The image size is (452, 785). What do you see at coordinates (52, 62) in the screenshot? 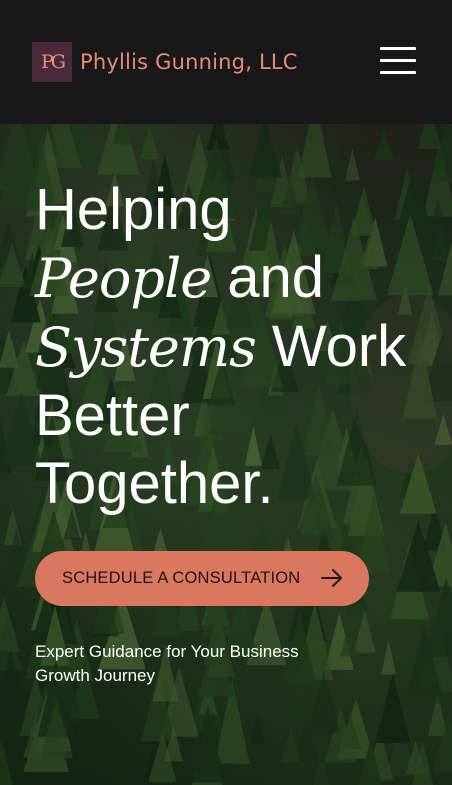
I see `logo-monogram: PG` at bounding box center [52, 62].